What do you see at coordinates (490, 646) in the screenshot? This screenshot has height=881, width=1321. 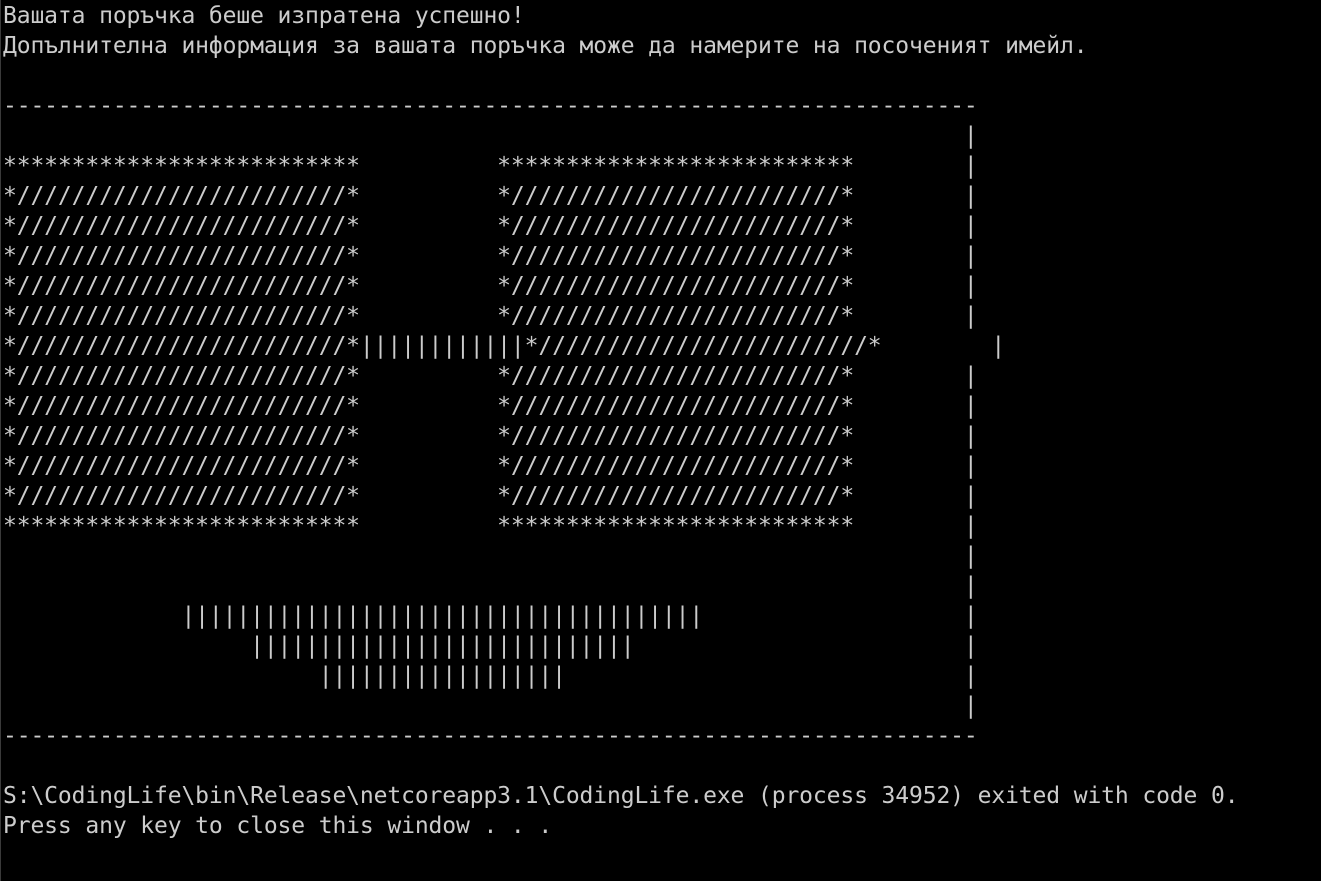 I see `ascii-art-line: |||||||||||||||||||||||||||| |` at bounding box center [490, 646].